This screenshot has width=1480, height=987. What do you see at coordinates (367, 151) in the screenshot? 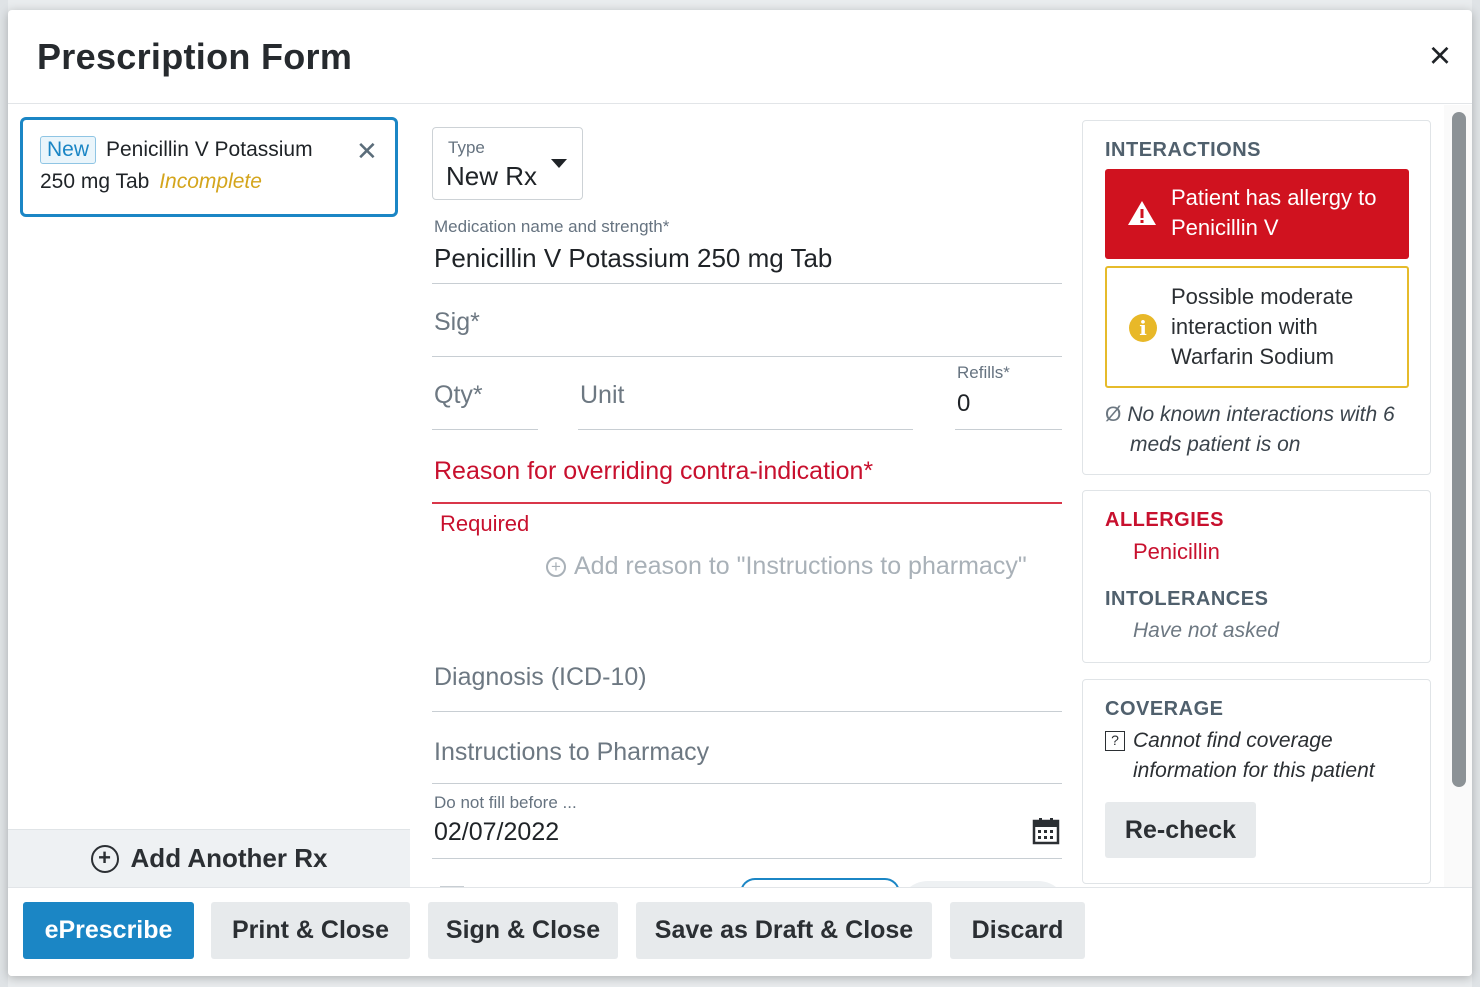
I see `remove-rx-close-icon: ✕` at bounding box center [367, 151].